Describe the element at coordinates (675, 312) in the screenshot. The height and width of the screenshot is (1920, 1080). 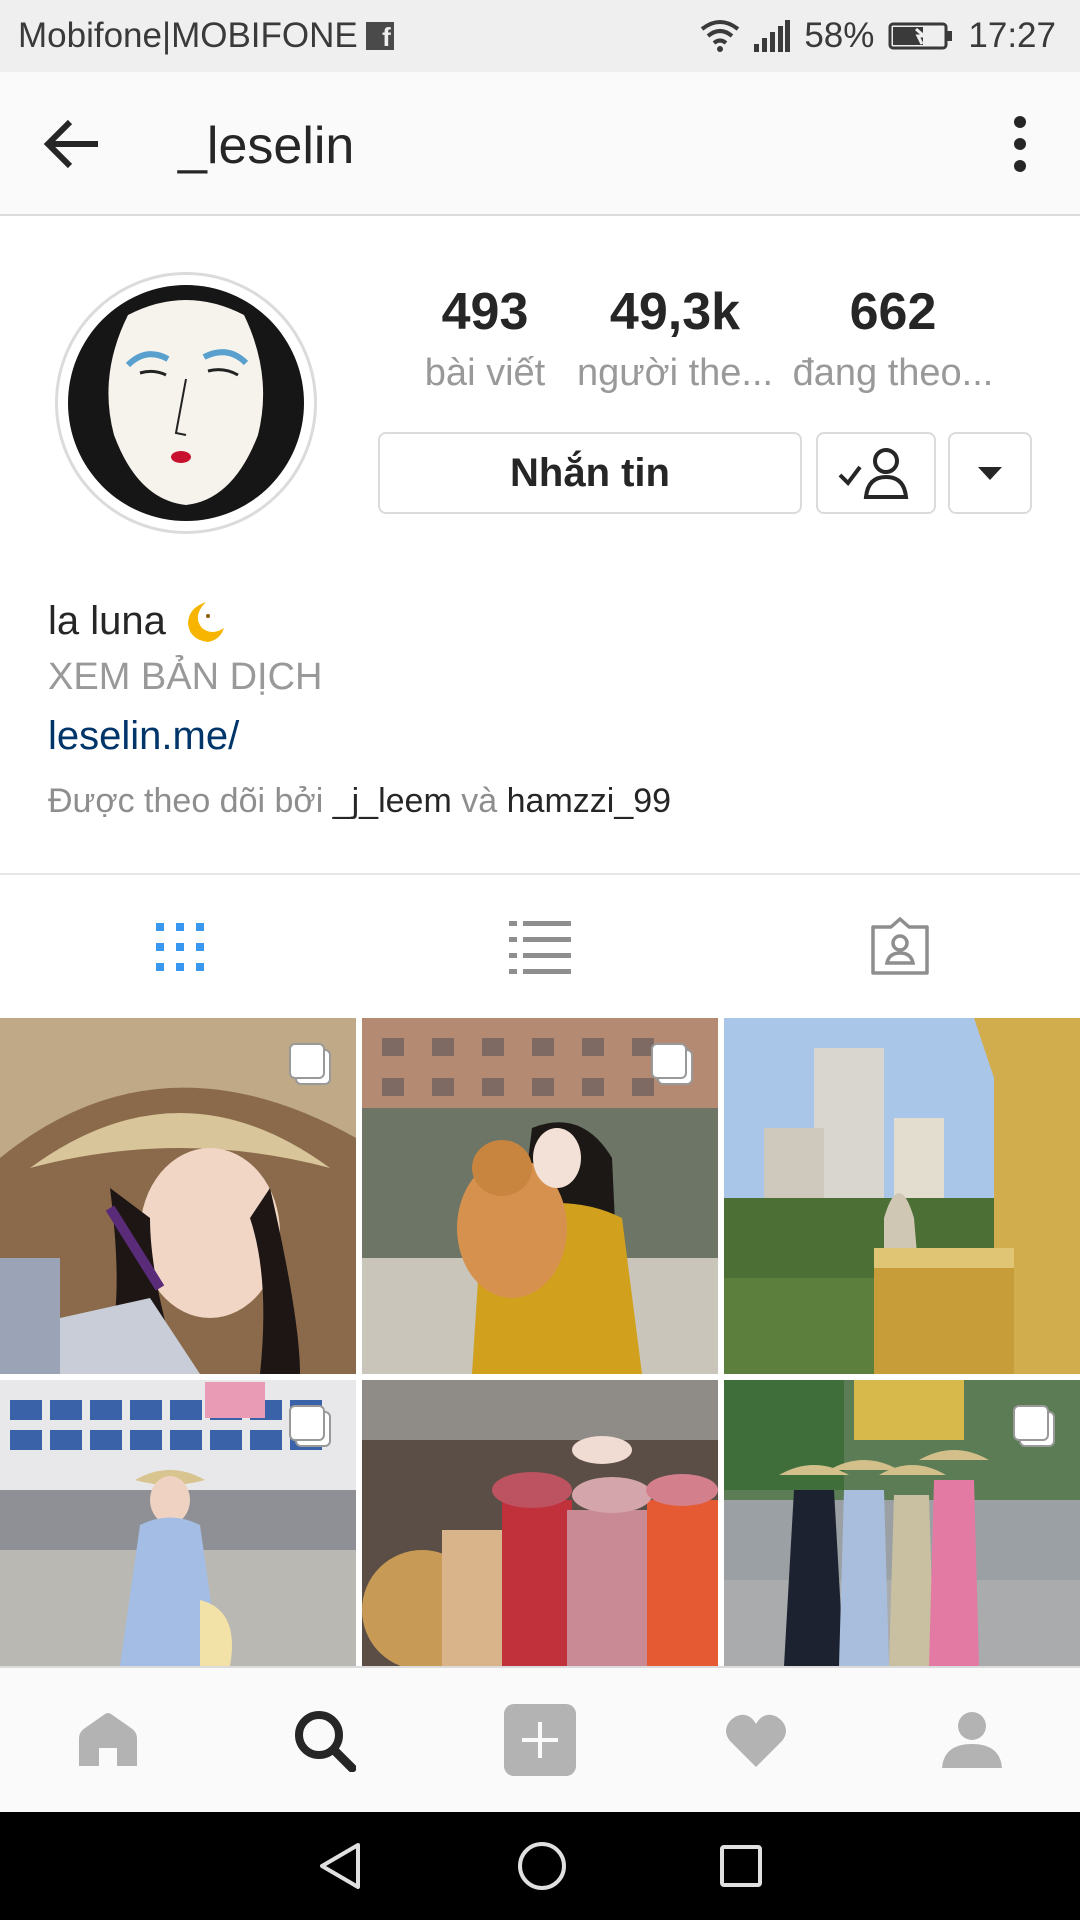
I see `stat-followers-value: 49,3k` at that location.